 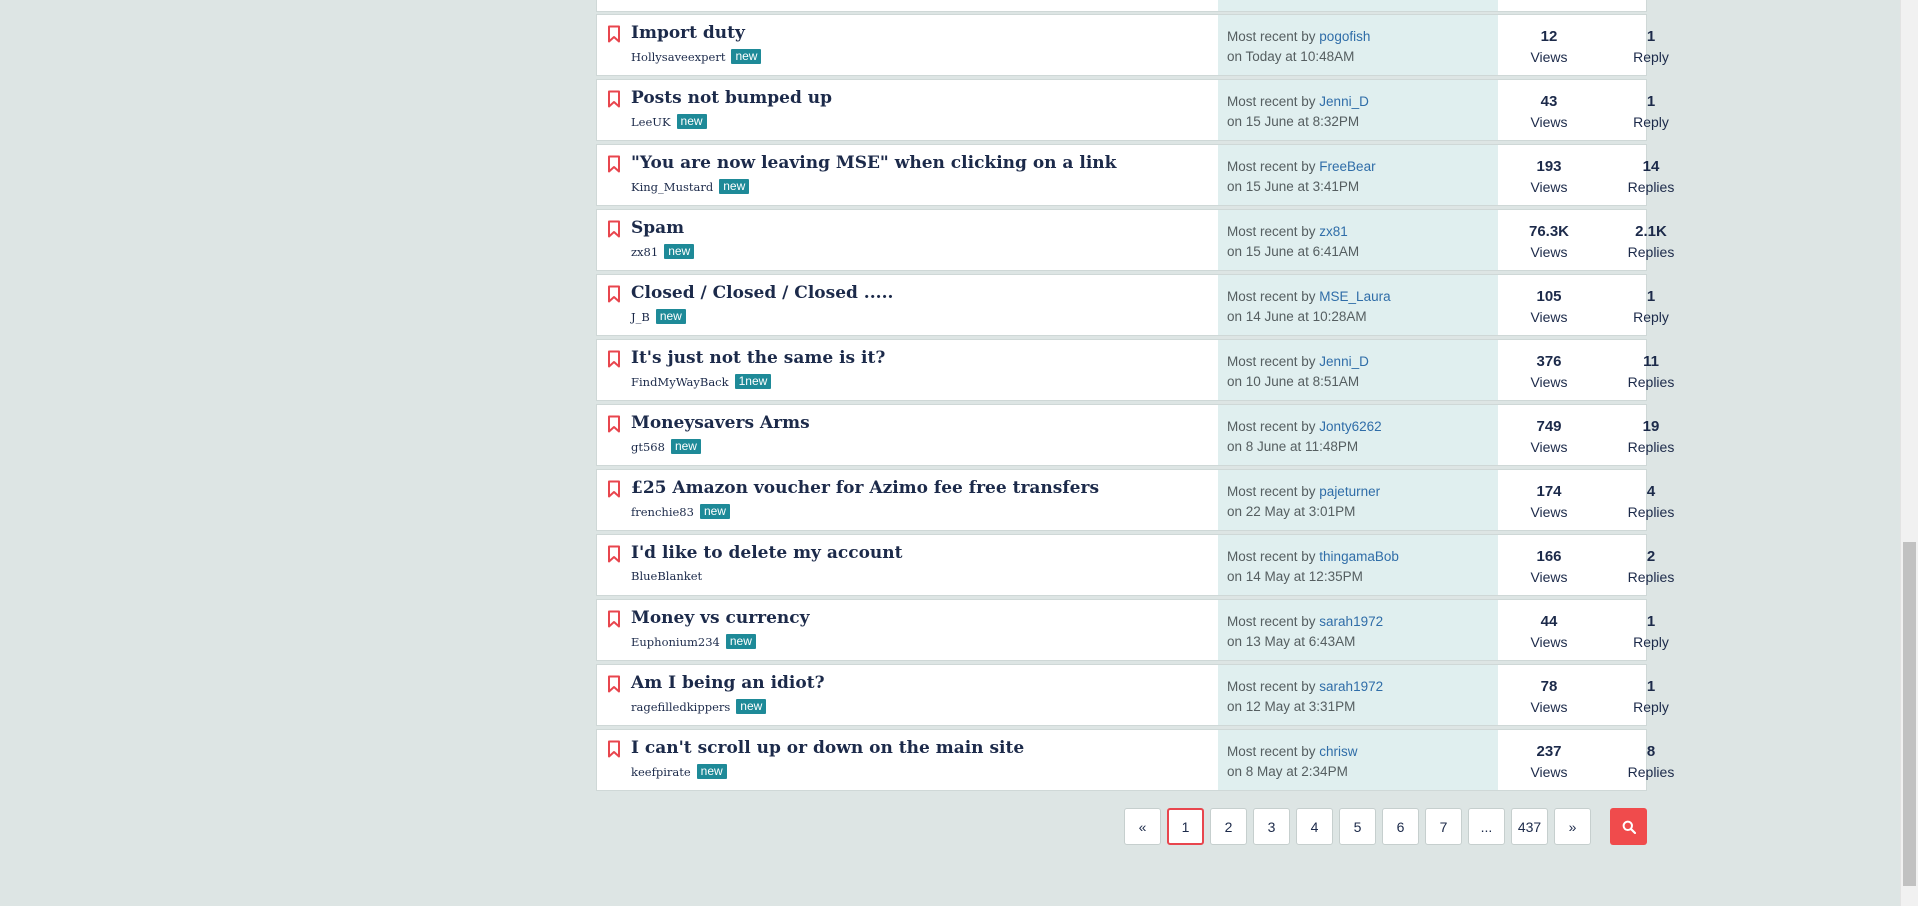 I want to click on thread-title: It's just not the same is it?, so click(x=758, y=358).